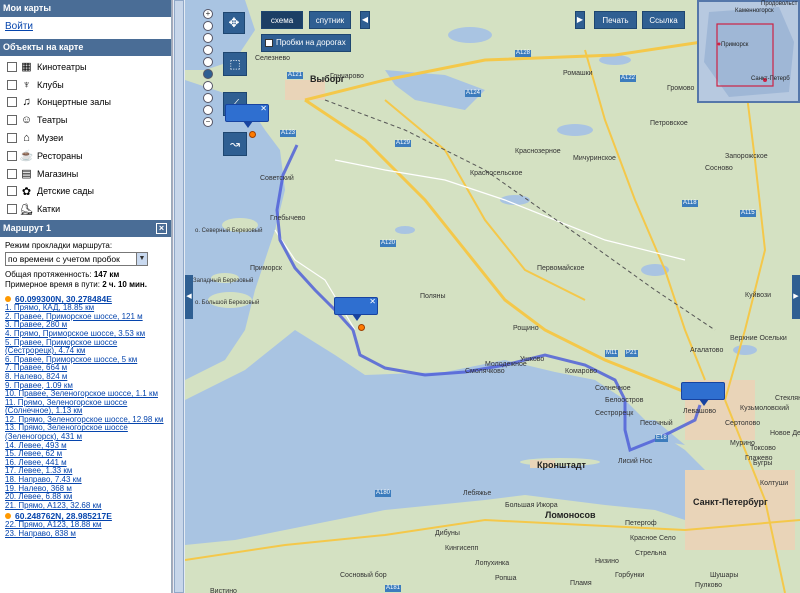 Image resolution: width=800 pixels, height=593 pixels. I want to click on chevron-down-icon: ▼, so click(141, 259).